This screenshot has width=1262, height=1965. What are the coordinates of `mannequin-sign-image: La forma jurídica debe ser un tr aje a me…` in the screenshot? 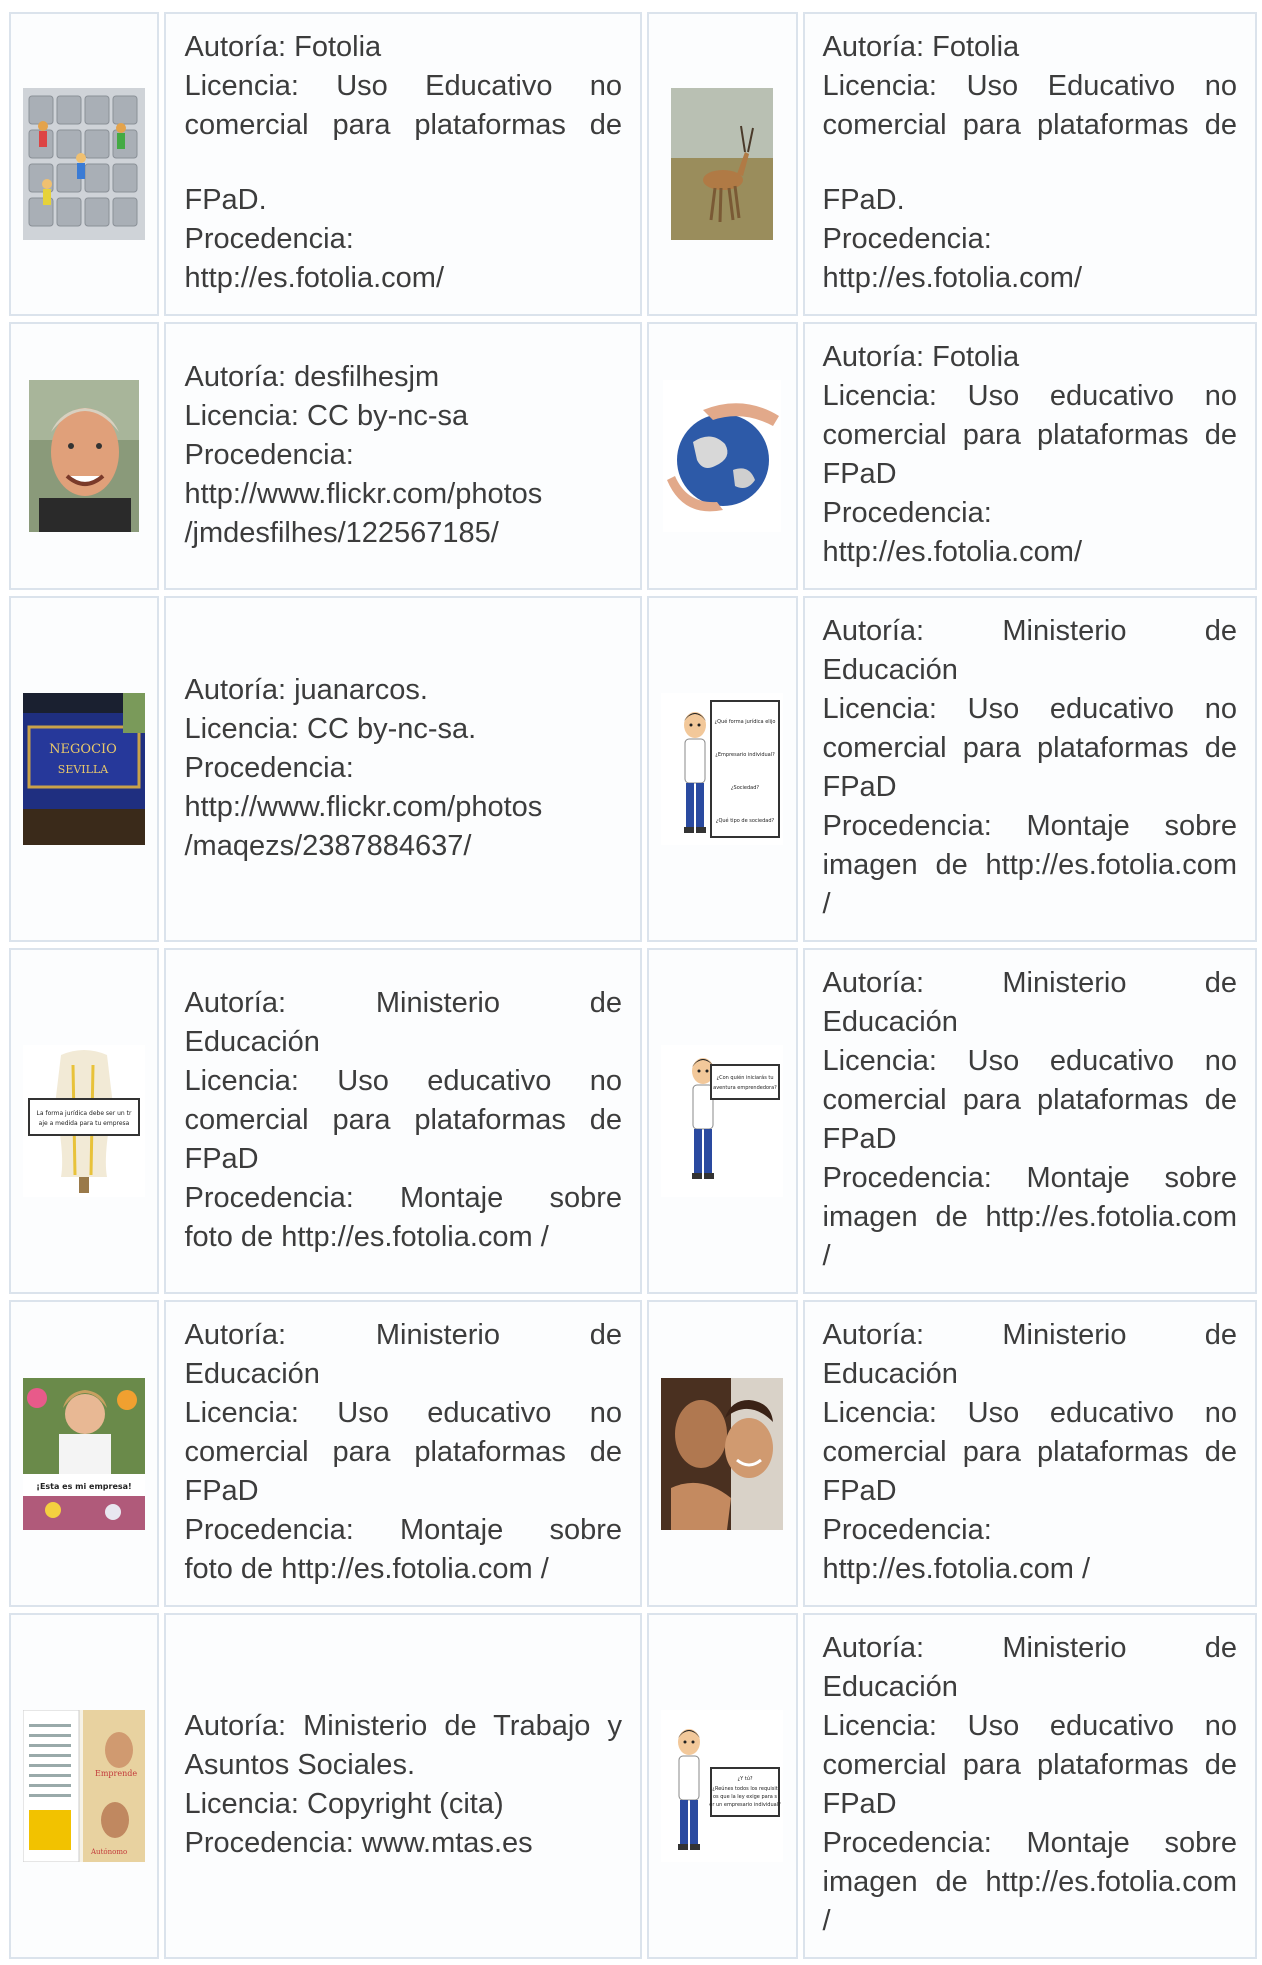 It's located at (84, 1121).